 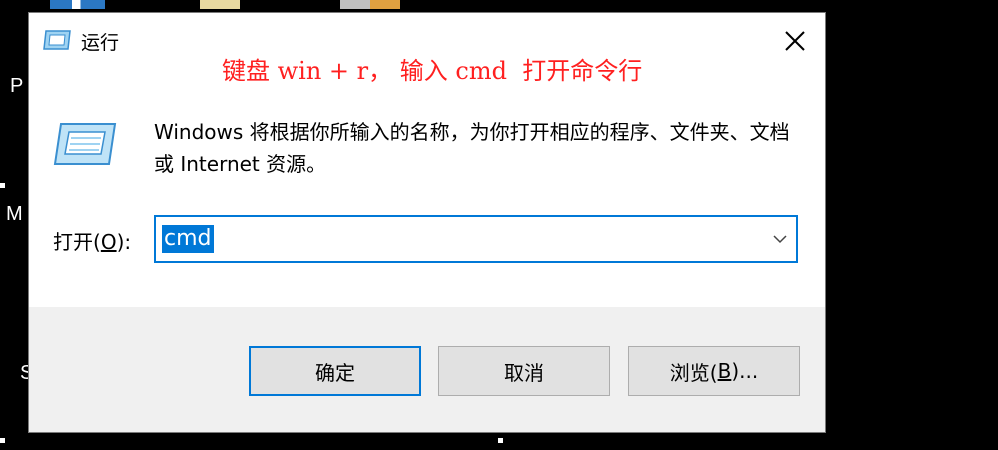 I want to click on desktop-icon-label-fragment: P, so click(x=17, y=86).